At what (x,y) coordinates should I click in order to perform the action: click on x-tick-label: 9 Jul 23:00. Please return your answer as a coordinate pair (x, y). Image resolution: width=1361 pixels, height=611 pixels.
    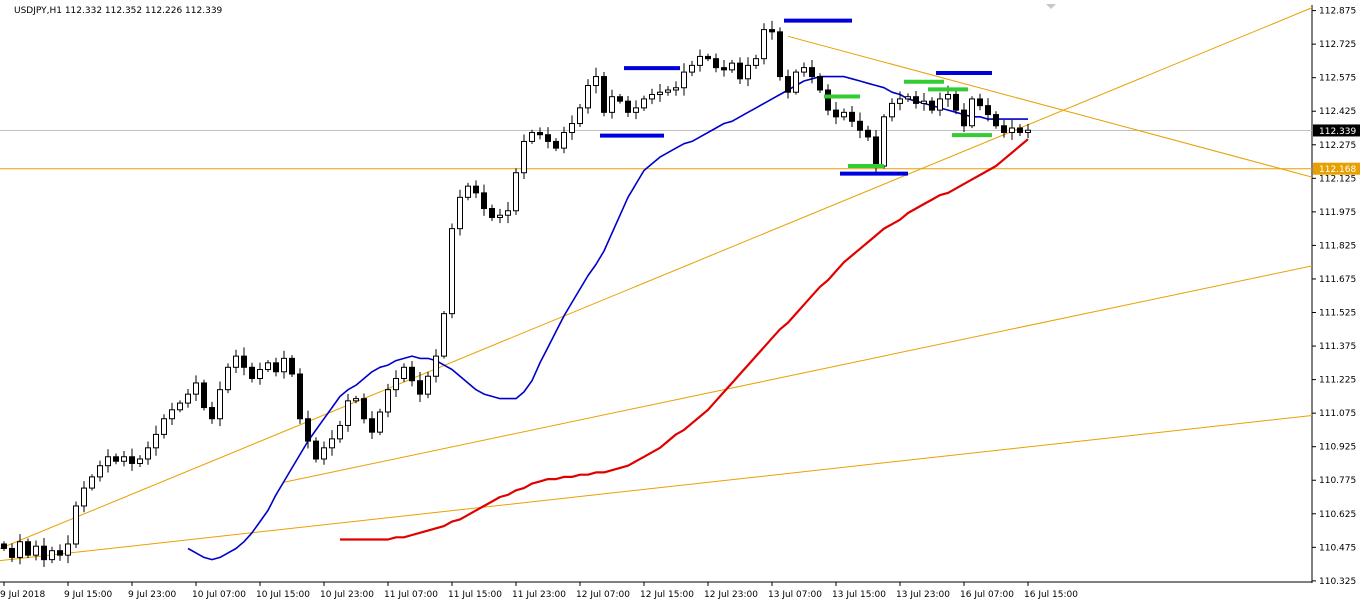
    Looking at the image, I should click on (152, 595).